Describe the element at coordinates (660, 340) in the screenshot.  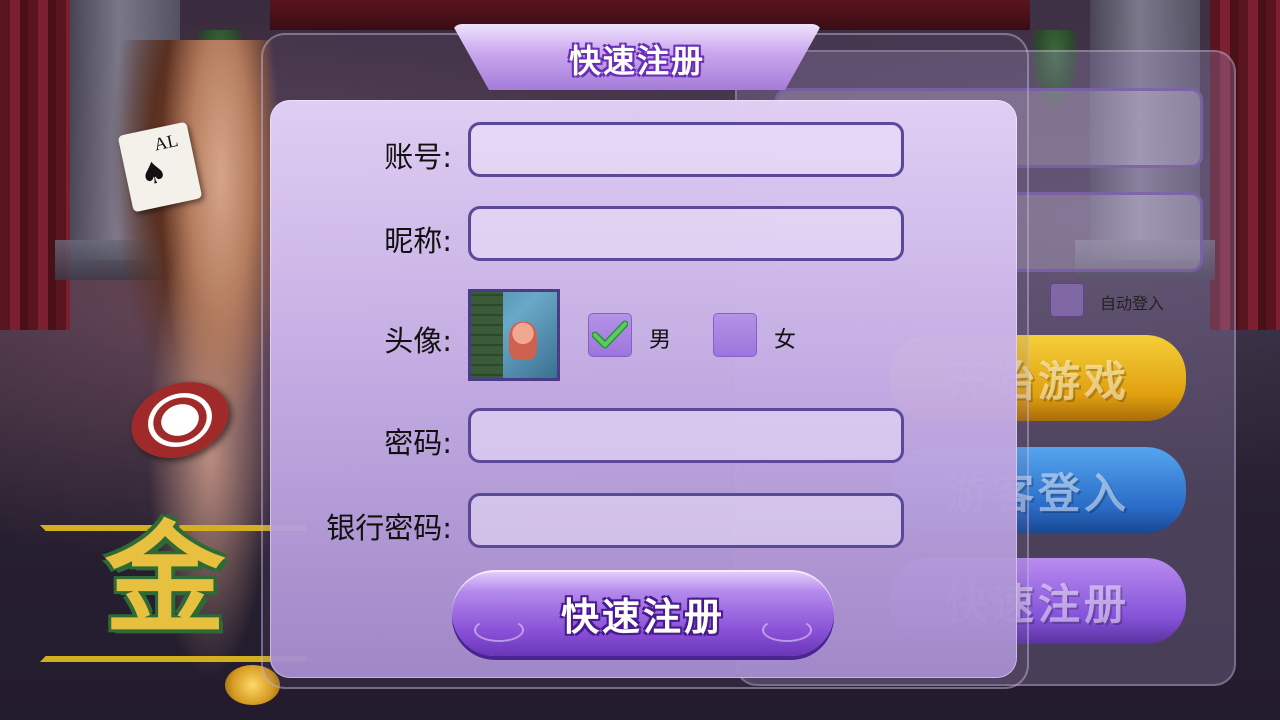
I see `gender-male-label: 男` at that location.